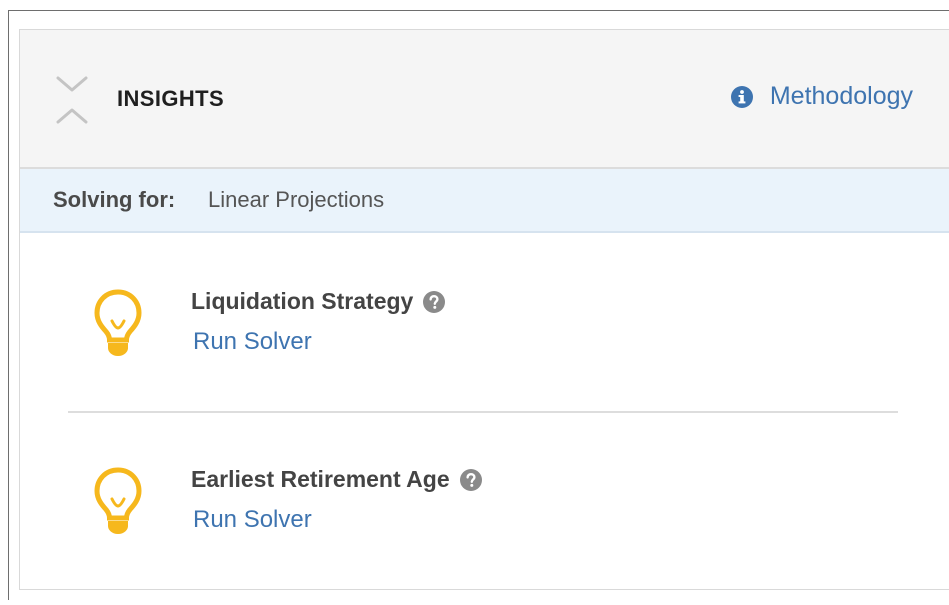  I want to click on info-circle-icon, so click(741, 96).